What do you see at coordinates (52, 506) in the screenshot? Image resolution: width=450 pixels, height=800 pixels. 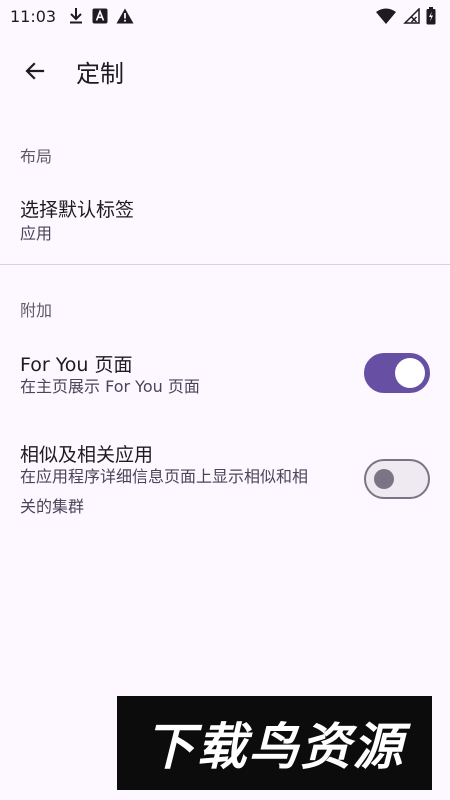 I see `similar-apps-subtitle-line2: 关的集群` at bounding box center [52, 506].